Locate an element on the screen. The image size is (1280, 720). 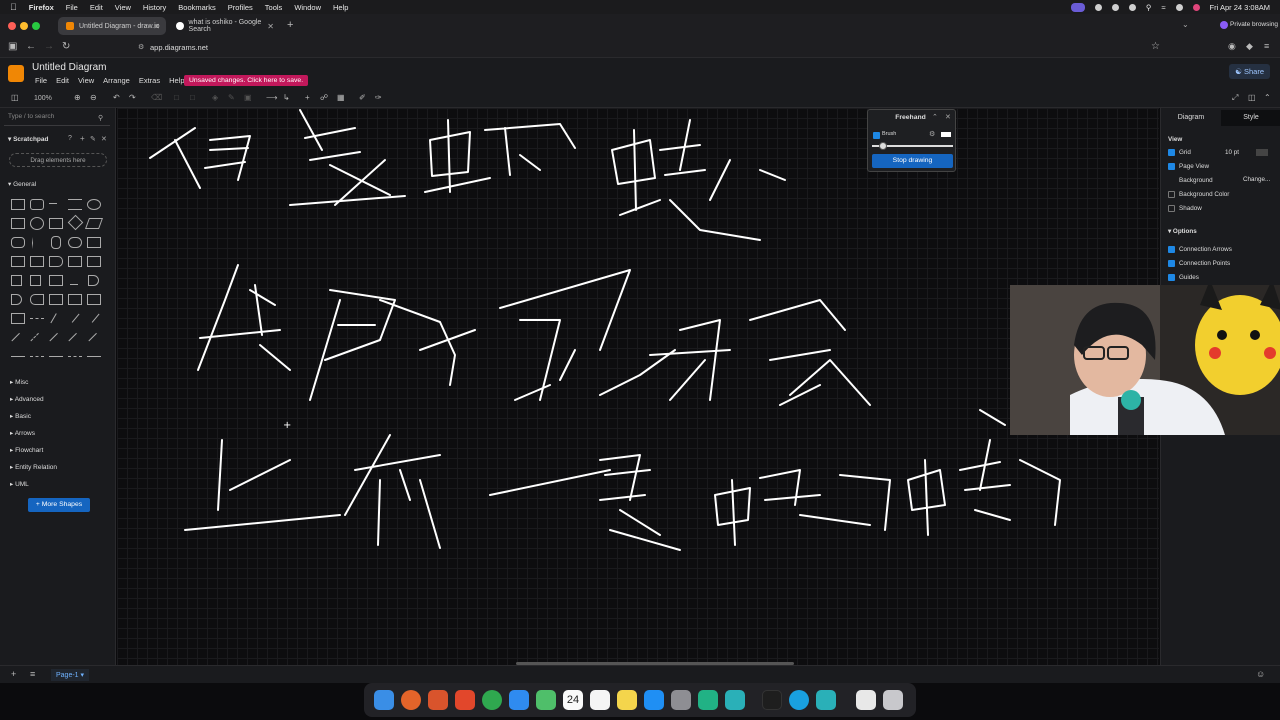
note-shape is located at coordinates (16, 280).